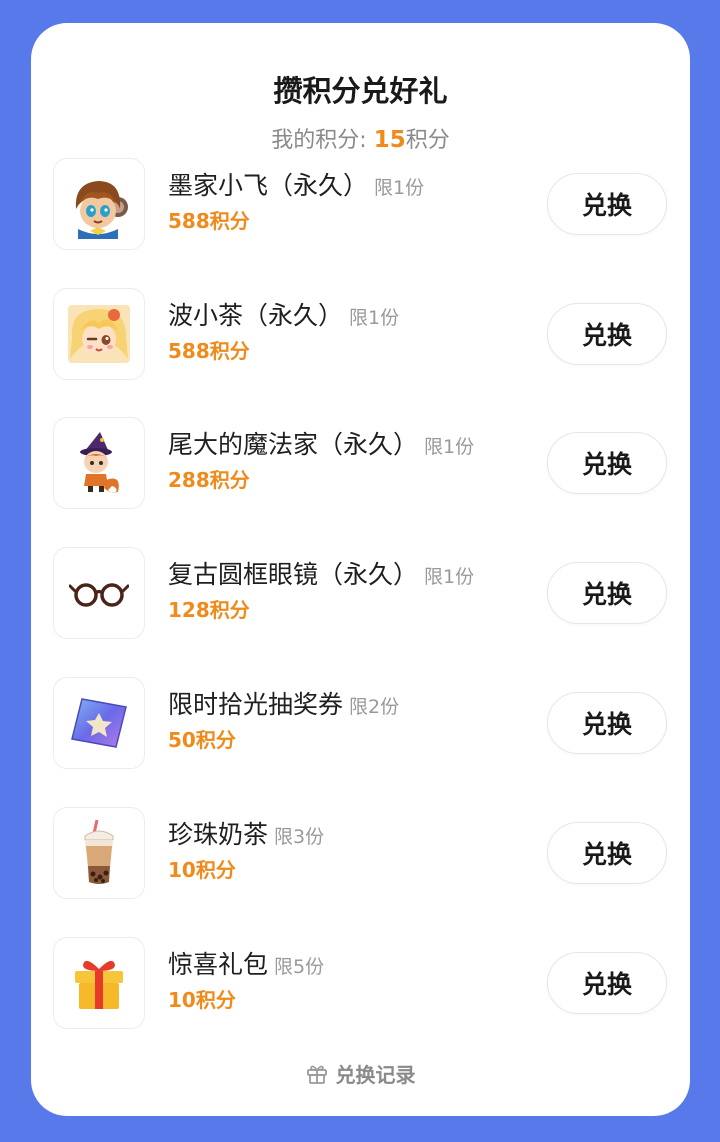 This screenshot has height=1142, width=720. I want to click on list-item: 珍珠奶茶 限3份 10积分 兑换, so click(360, 855).